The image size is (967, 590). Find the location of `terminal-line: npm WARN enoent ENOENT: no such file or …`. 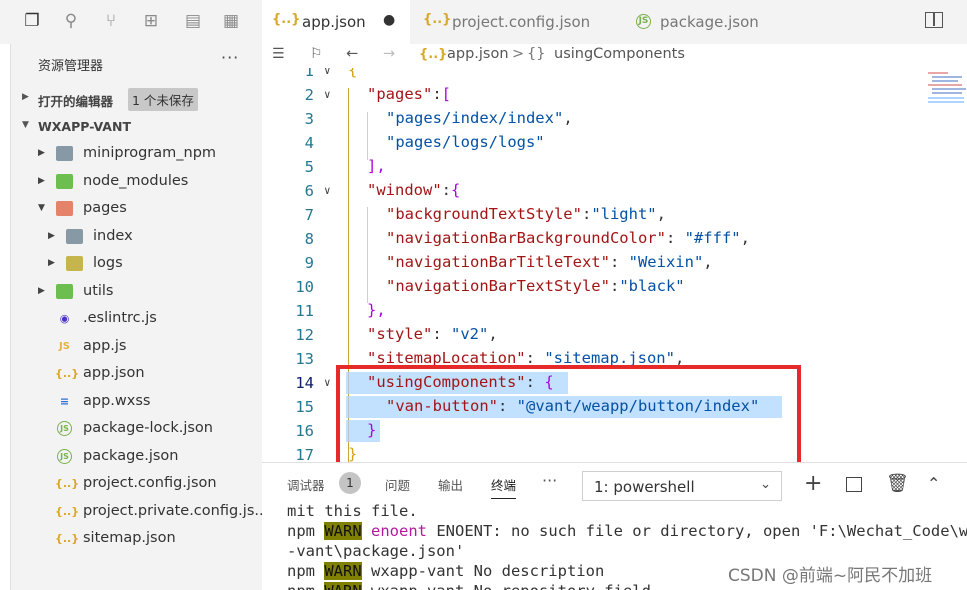

terminal-line: npm WARN enoent ENOENT: no such file or … is located at coordinates (627, 531).